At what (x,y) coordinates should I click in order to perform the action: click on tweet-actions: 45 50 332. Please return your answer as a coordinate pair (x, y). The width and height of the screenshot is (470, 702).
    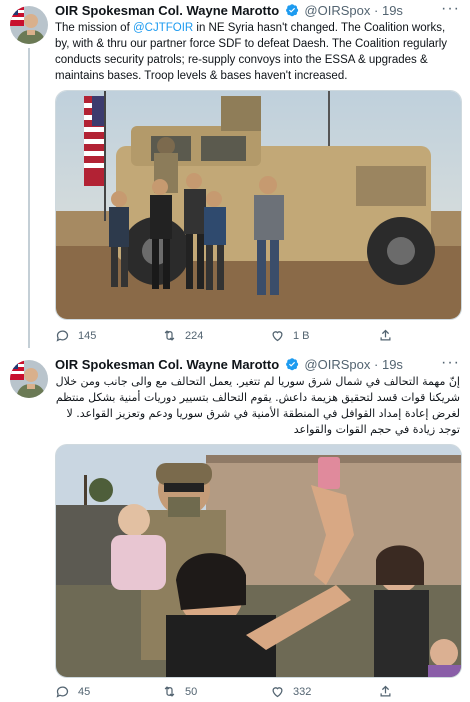
    Looking at the image, I should click on (257, 693).